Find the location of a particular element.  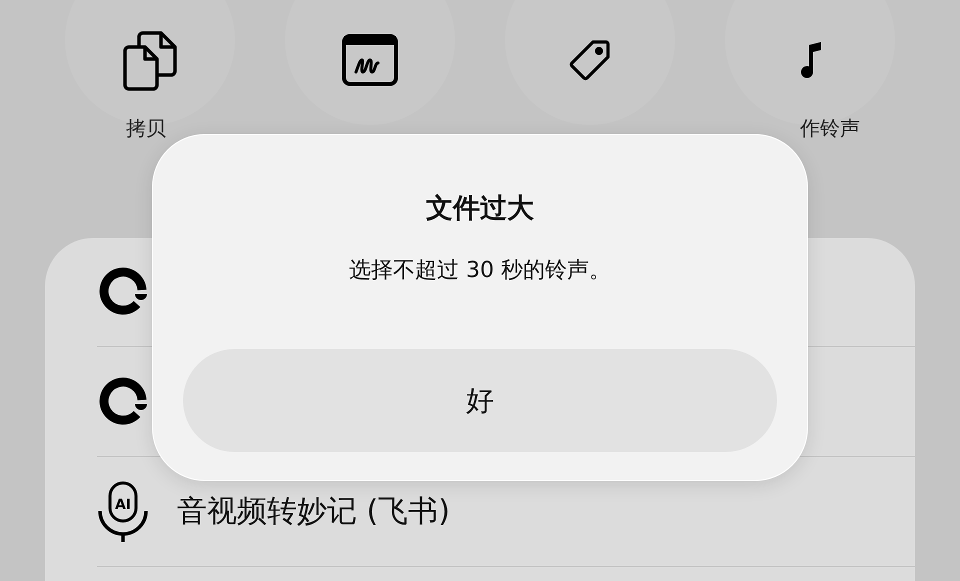

menu-item: 音视频转妙记 (飞书) is located at coordinates (313, 511).